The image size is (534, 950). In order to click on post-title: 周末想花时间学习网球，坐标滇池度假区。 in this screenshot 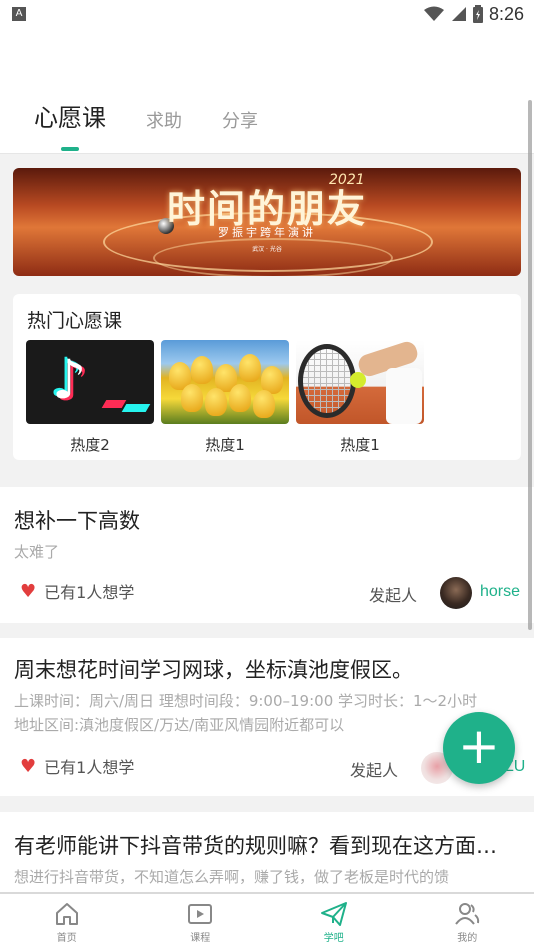, I will do `click(213, 670)`.